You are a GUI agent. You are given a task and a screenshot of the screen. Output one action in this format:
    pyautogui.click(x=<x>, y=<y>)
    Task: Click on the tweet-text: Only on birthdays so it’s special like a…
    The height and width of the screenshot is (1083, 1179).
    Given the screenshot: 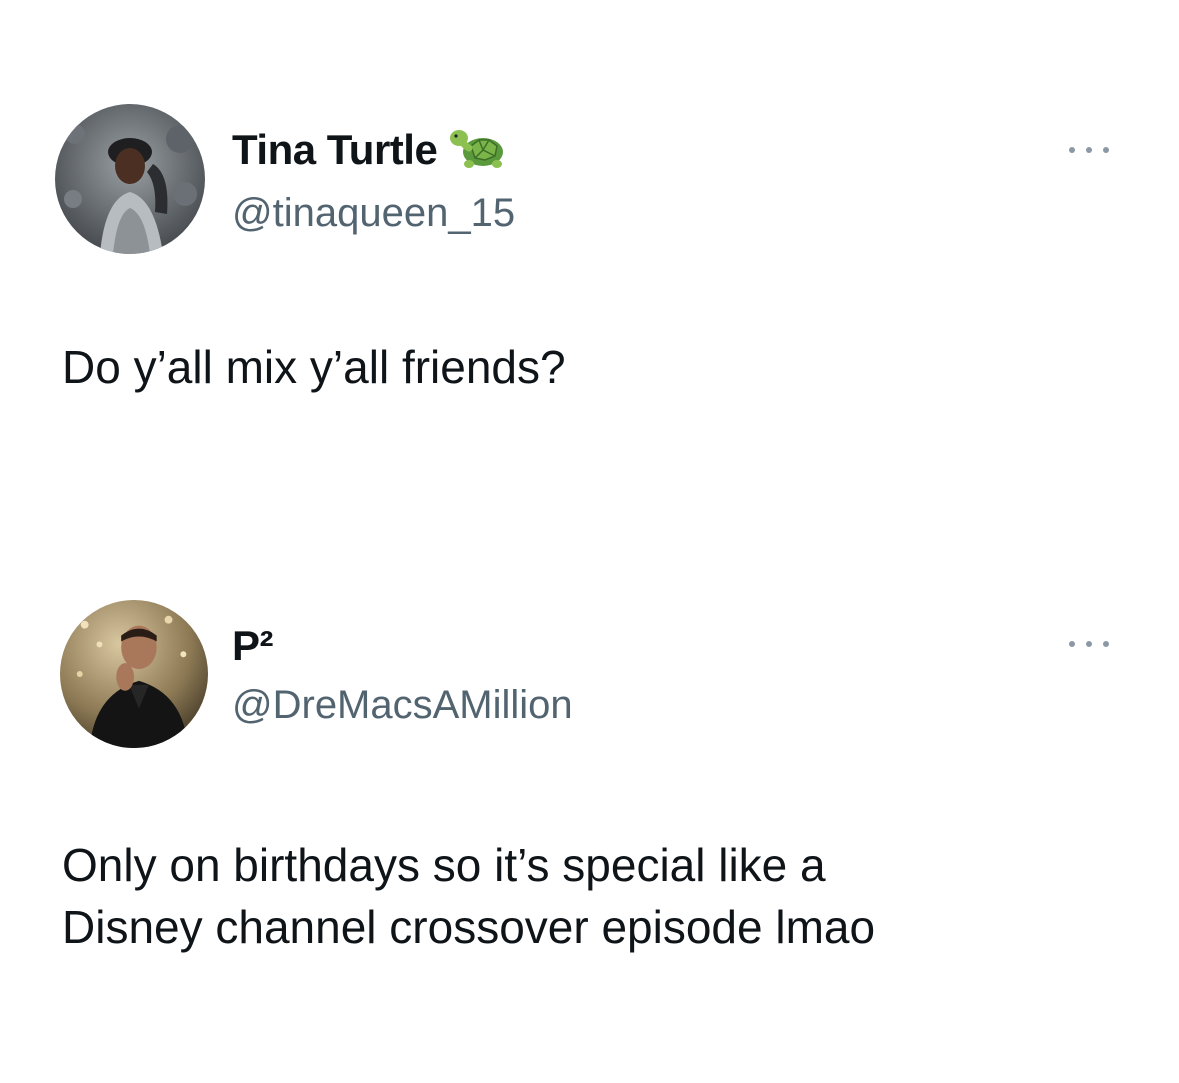 What is the action you would take?
    pyautogui.click(x=469, y=896)
    